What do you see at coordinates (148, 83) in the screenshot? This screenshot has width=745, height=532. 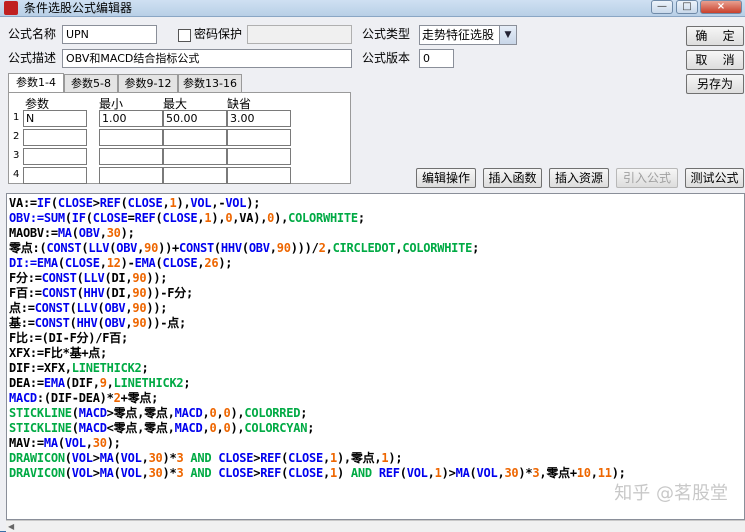 I see `tab-params-9-12: 参数9-12` at bounding box center [148, 83].